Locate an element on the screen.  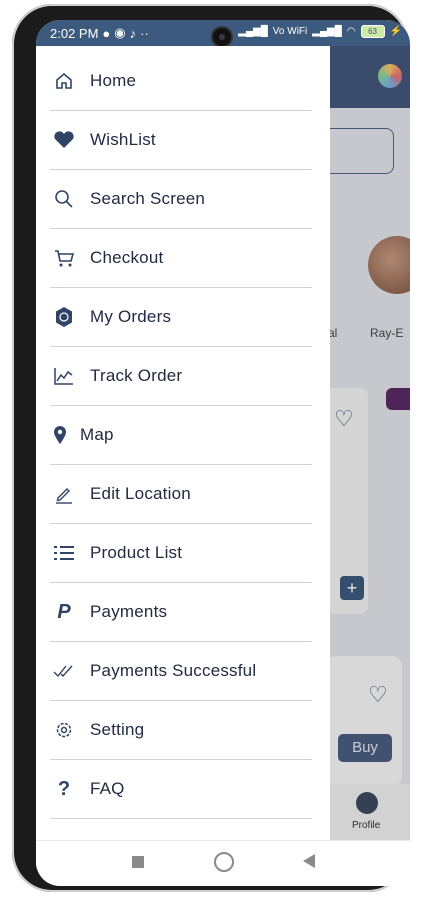
status-time: 2:02 PM is located at coordinates (74, 33).